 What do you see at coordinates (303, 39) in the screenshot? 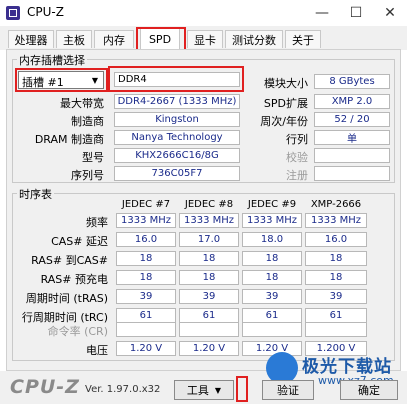
I see `tab-about: 关于` at bounding box center [303, 39].